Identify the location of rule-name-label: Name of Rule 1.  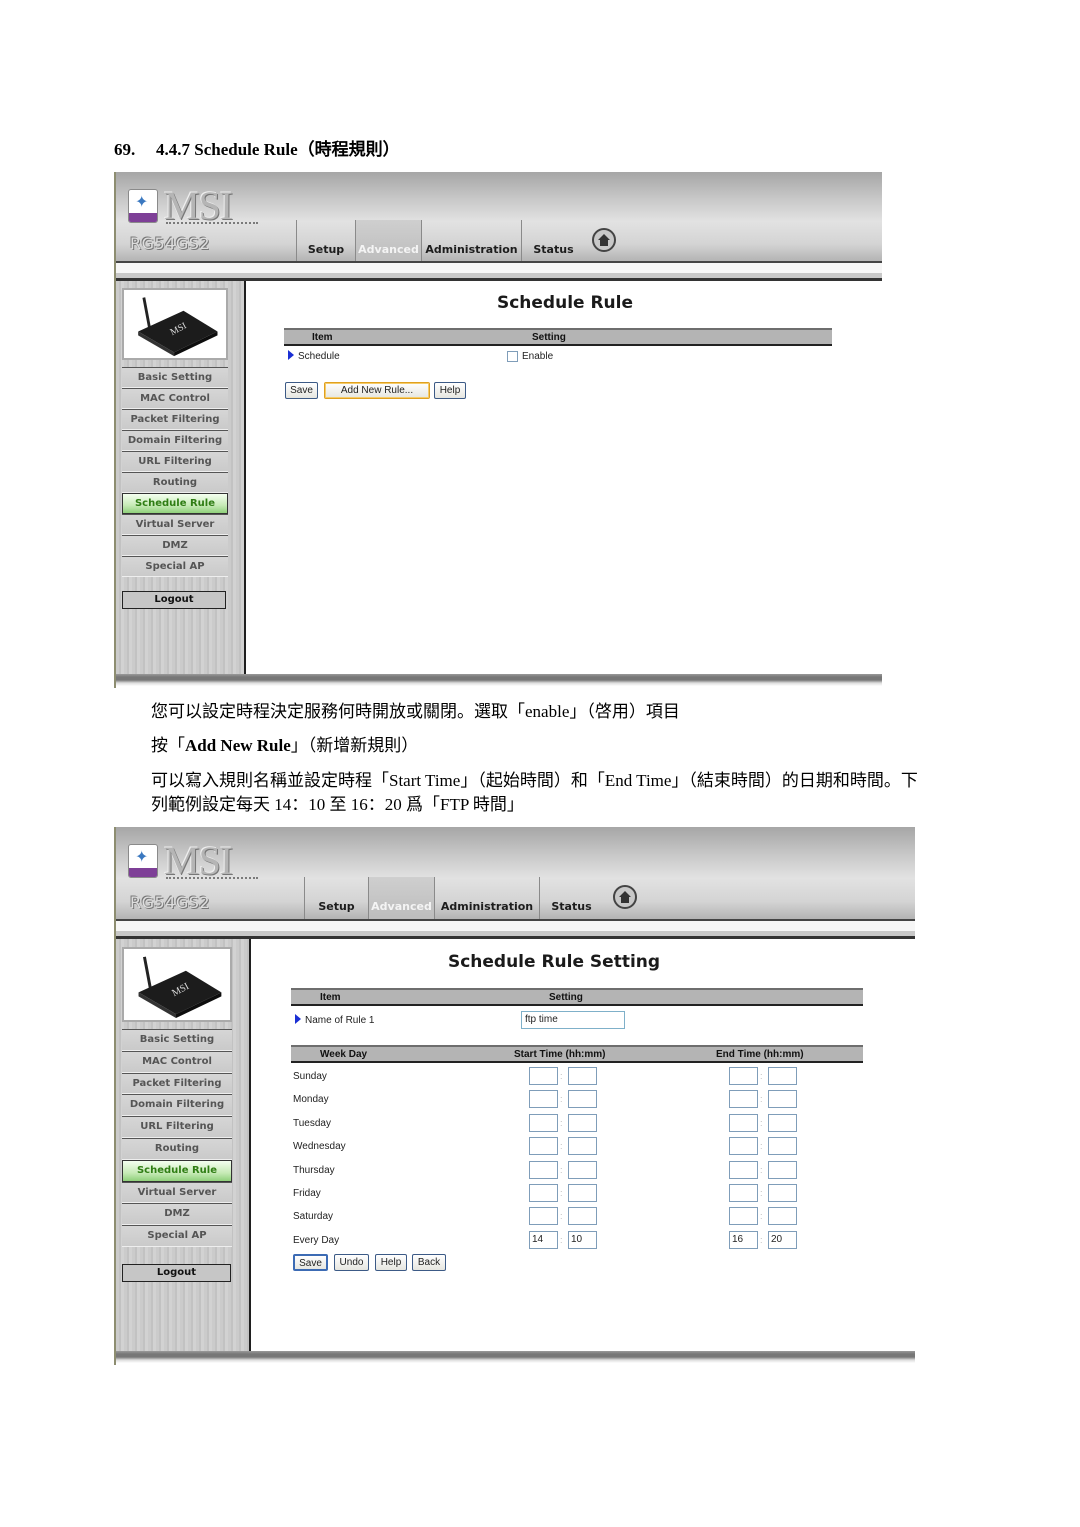
(334, 1020).